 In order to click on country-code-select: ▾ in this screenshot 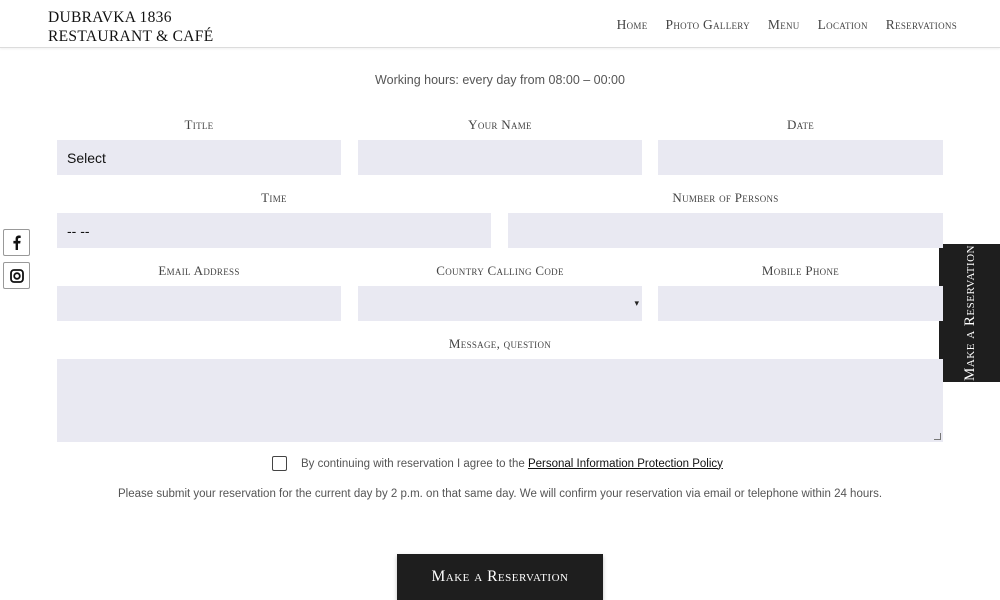, I will do `click(500, 303)`.